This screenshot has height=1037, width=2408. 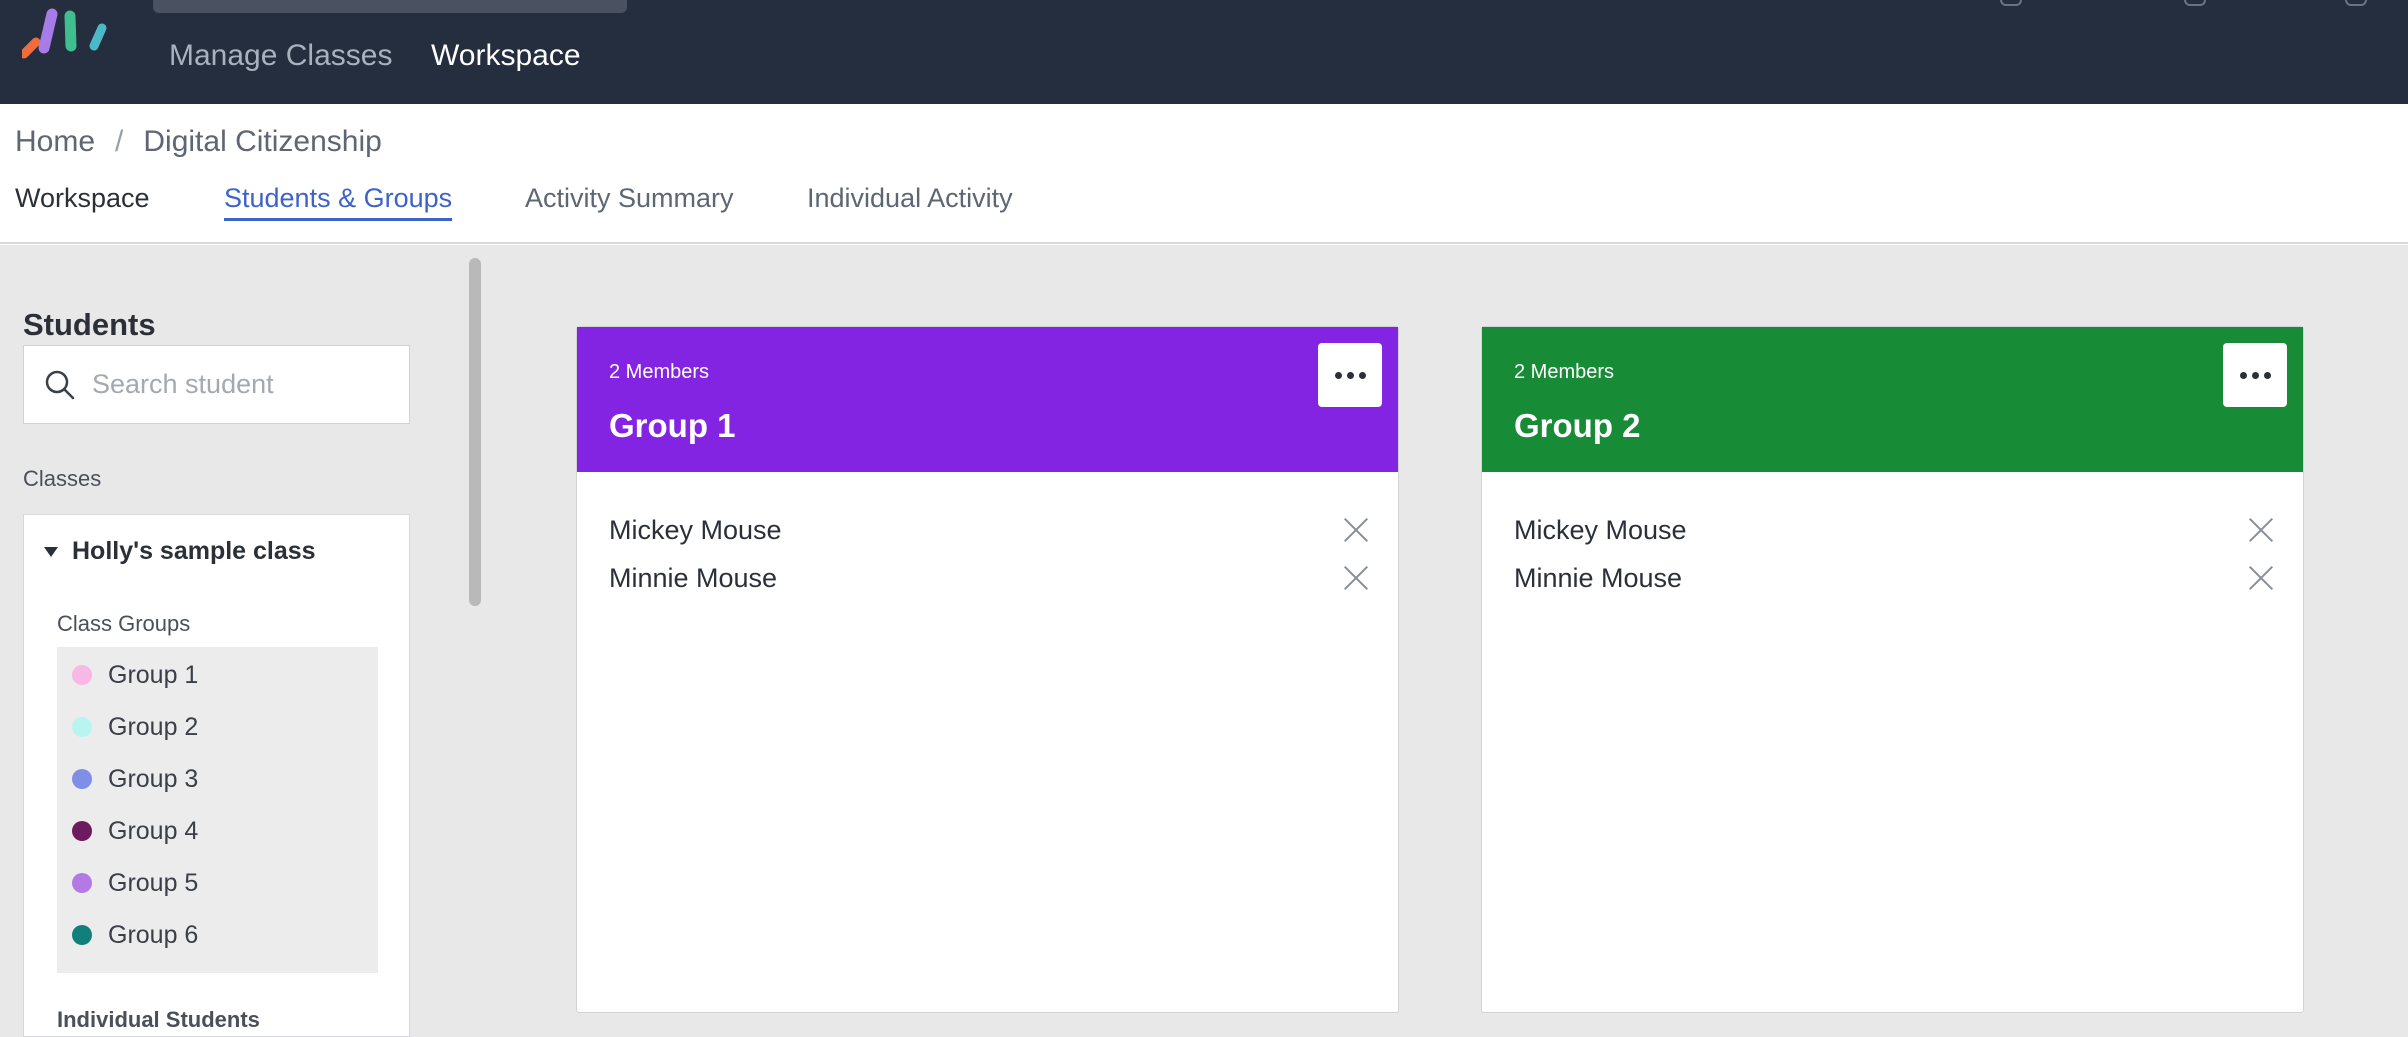 What do you see at coordinates (51, 551) in the screenshot?
I see `caret-down-icon` at bounding box center [51, 551].